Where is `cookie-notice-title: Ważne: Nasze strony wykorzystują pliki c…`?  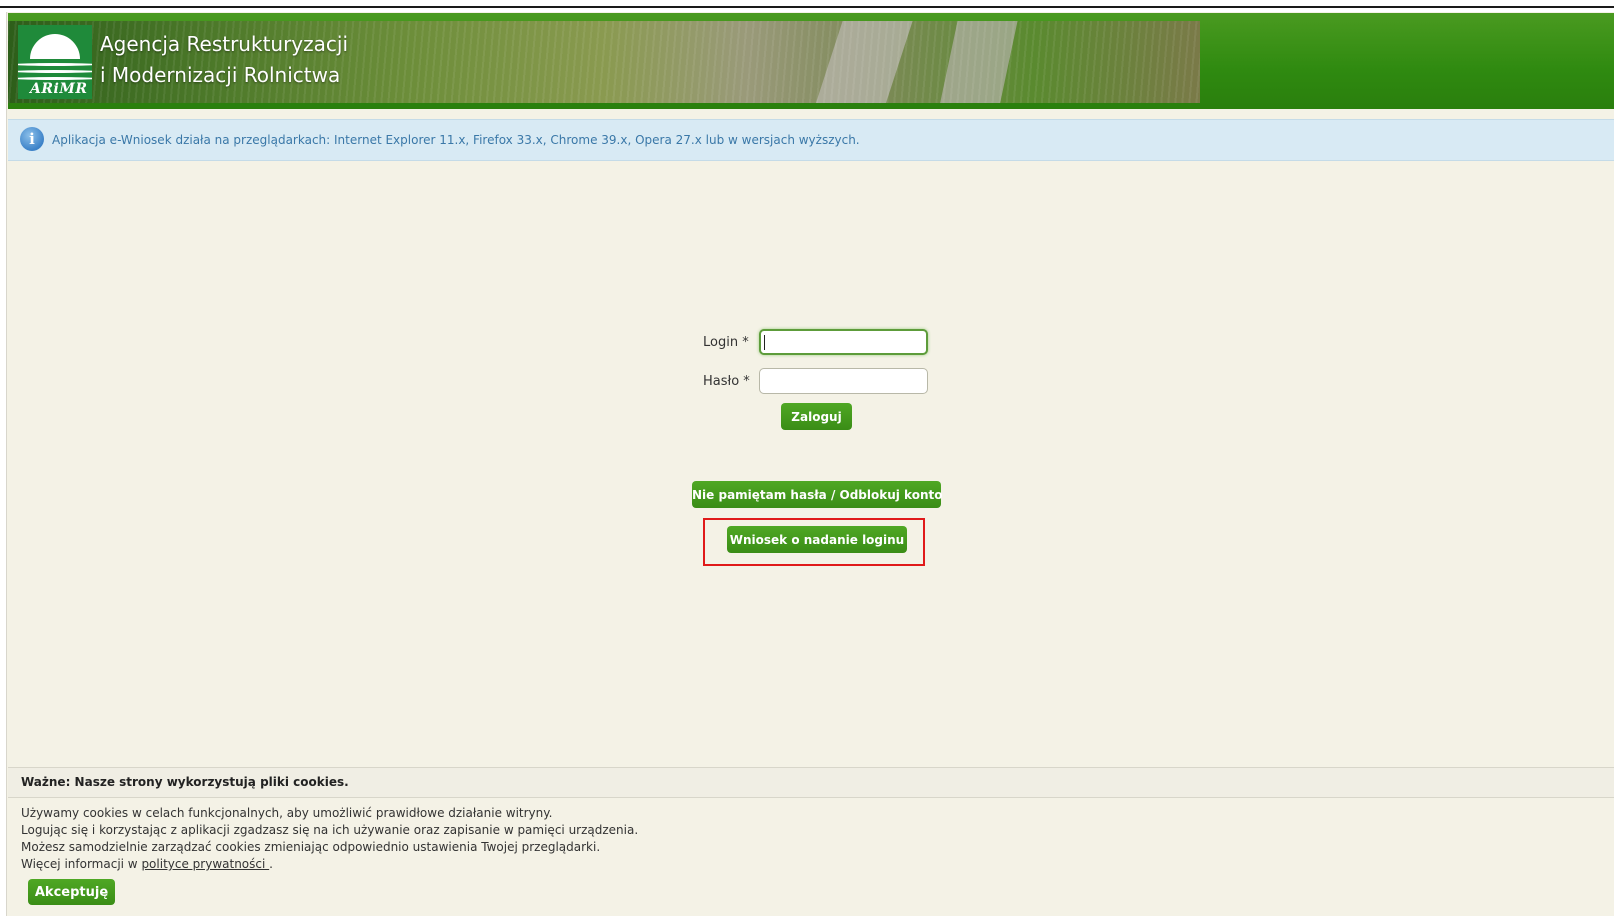 cookie-notice-title: Ważne: Nasze strony wykorzystują pliki c… is located at coordinates (185, 782).